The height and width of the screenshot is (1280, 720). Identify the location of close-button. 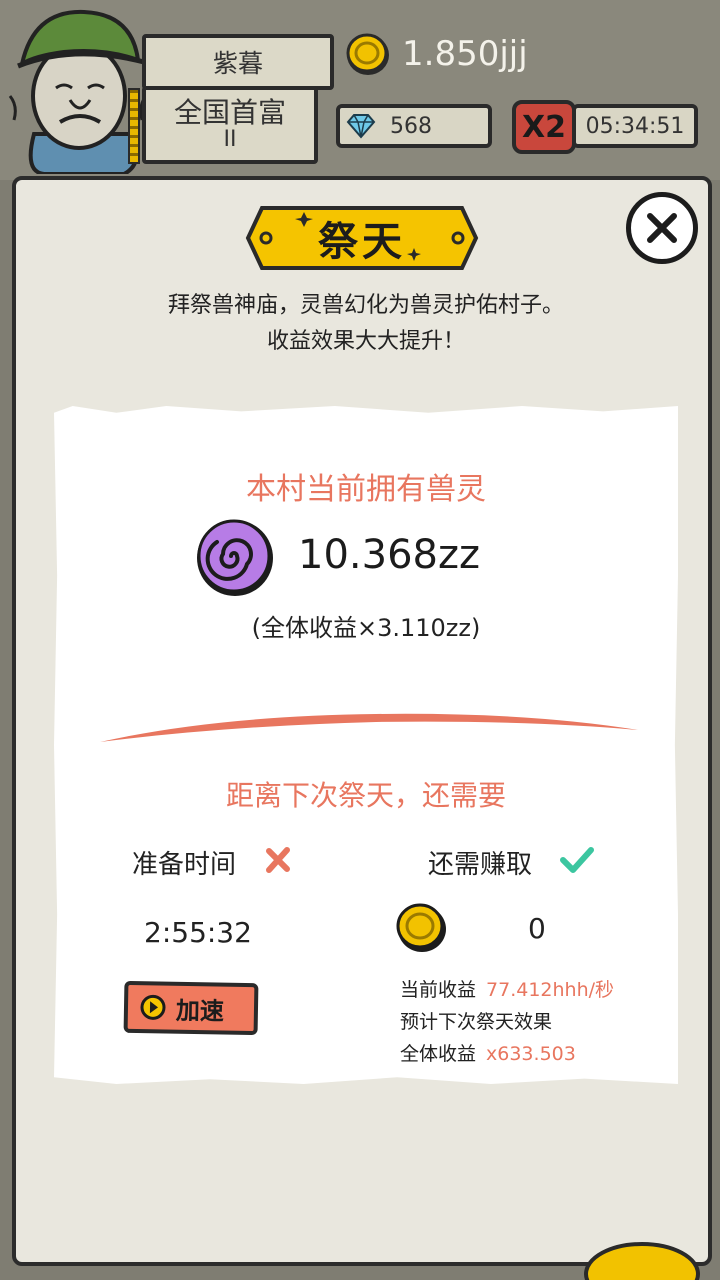
(662, 228).